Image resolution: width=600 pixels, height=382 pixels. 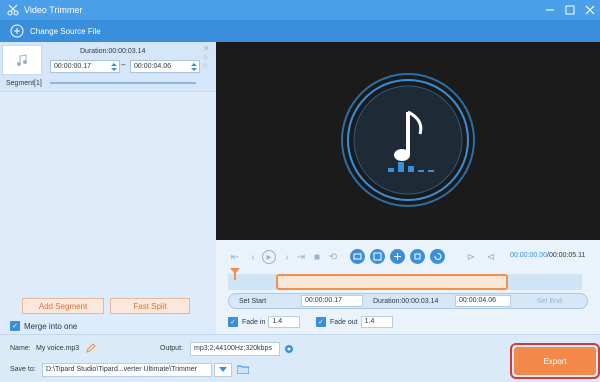 What do you see at coordinates (253, 257) in the screenshot?
I see `prev-frame-icon: ‹` at bounding box center [253, 257].